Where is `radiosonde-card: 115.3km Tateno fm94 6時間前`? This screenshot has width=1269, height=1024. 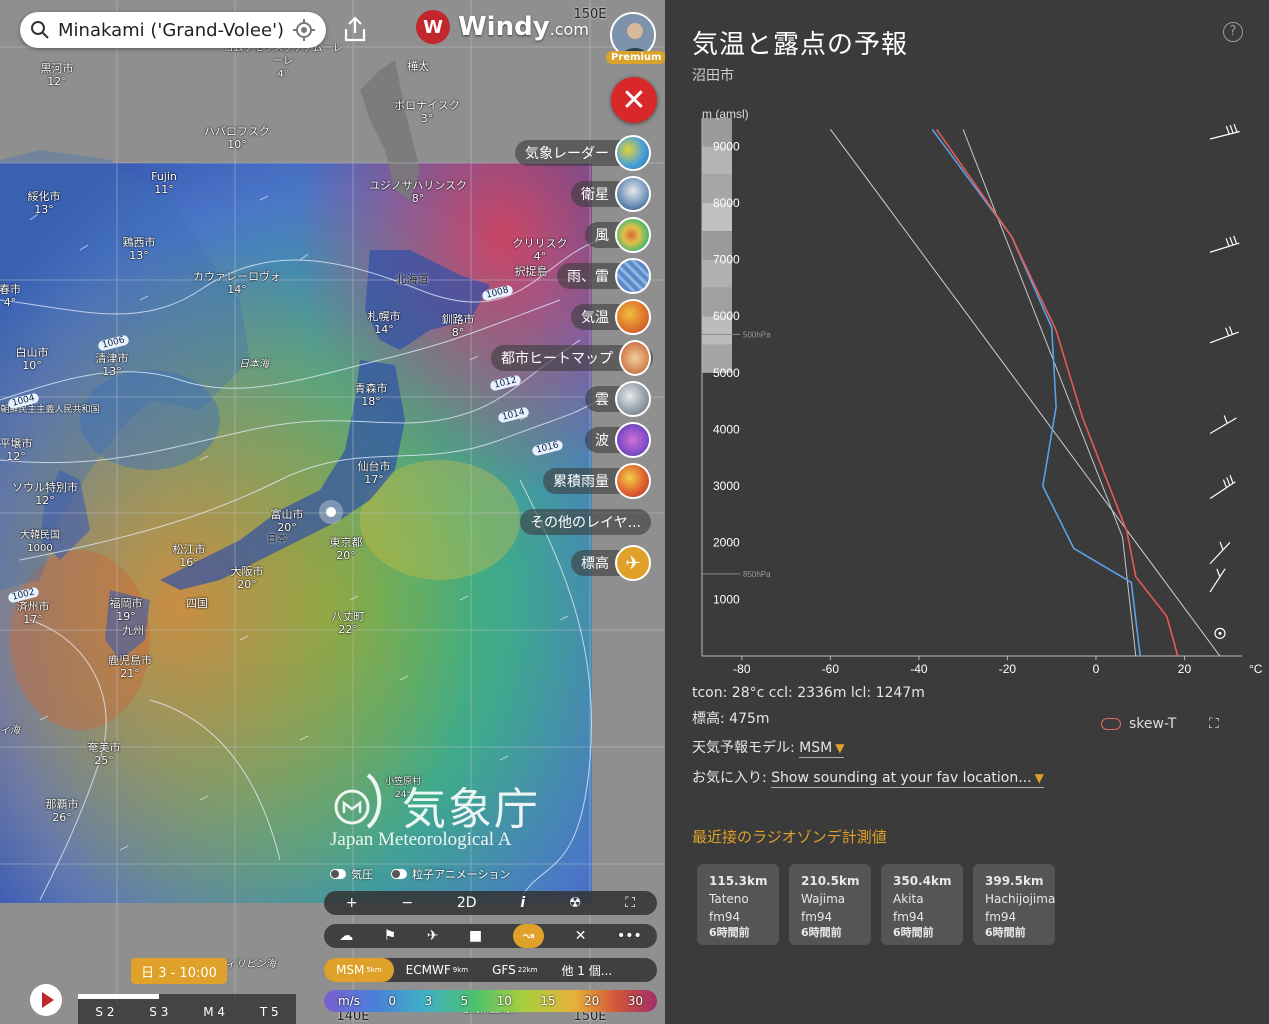 radiosonde-card: 115.3km Tateno fm94 6時間前 is located at coordinates (738, 904).